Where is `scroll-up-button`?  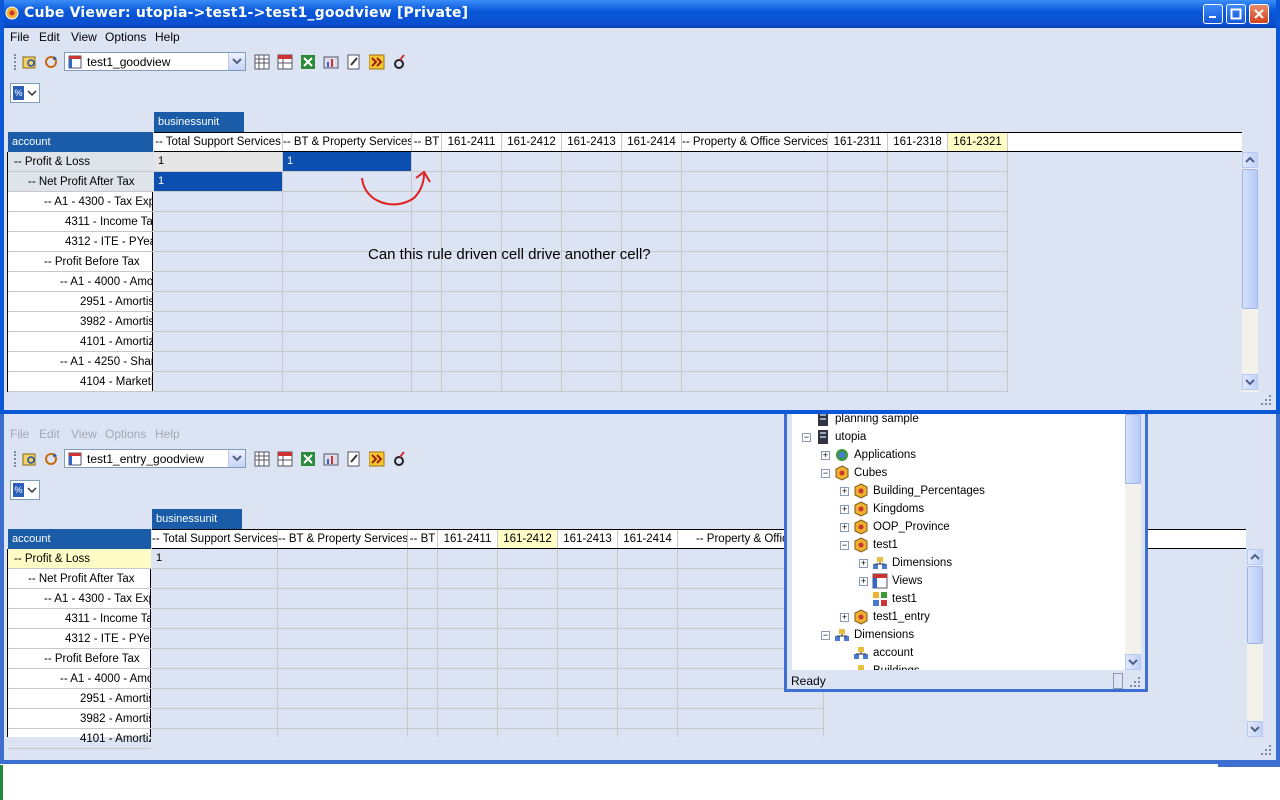 scroll-up-button is located at coordinates (1255, 557).